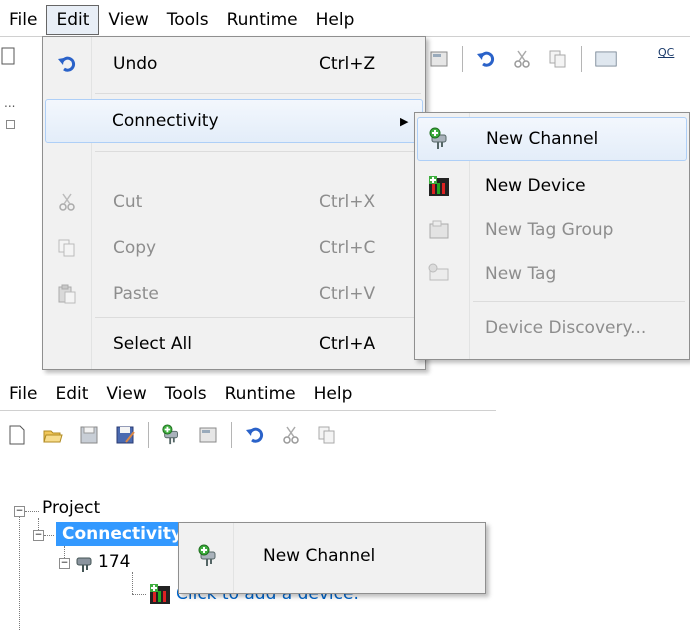  I want to click on cut-shortcut: Ctrl+X, so click(347, 202).